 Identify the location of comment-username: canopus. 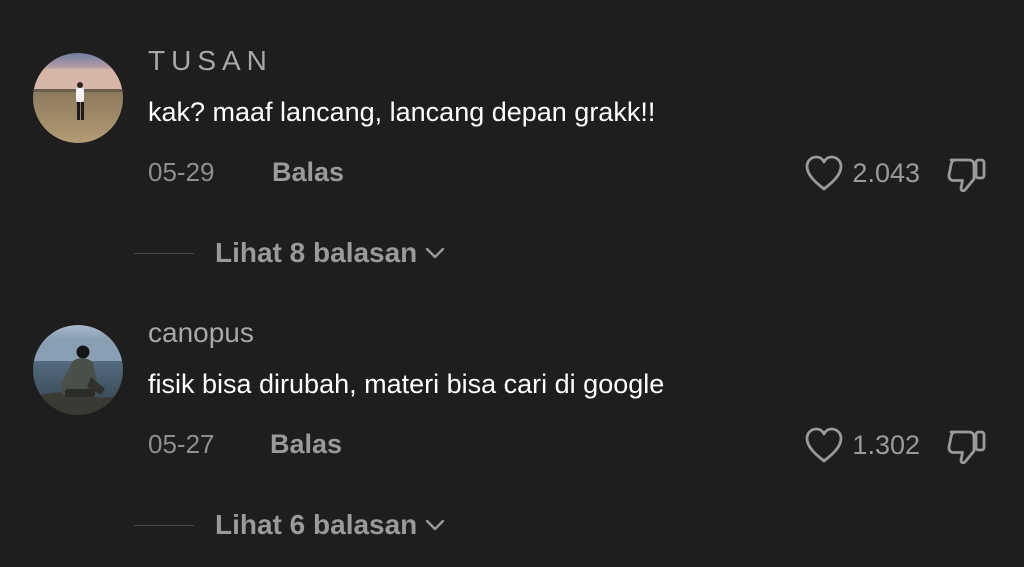
(201, 333).